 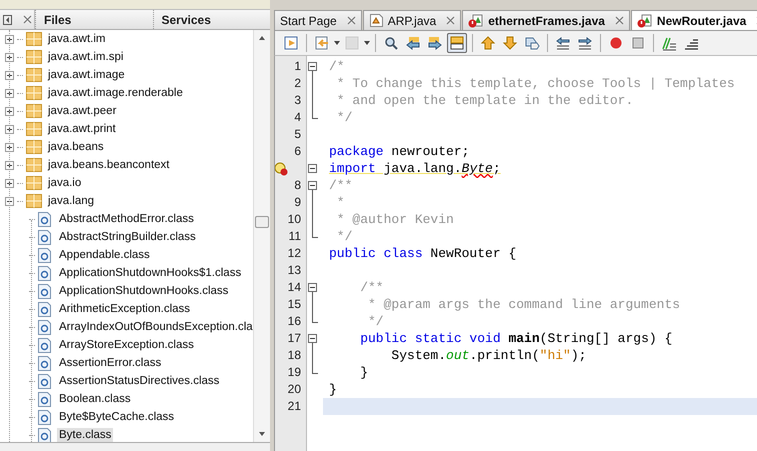 What do you see at coordinates (281, 169) in the screenshot?
I see `lightbulb-error-icon` at bounding box center [281, 169].